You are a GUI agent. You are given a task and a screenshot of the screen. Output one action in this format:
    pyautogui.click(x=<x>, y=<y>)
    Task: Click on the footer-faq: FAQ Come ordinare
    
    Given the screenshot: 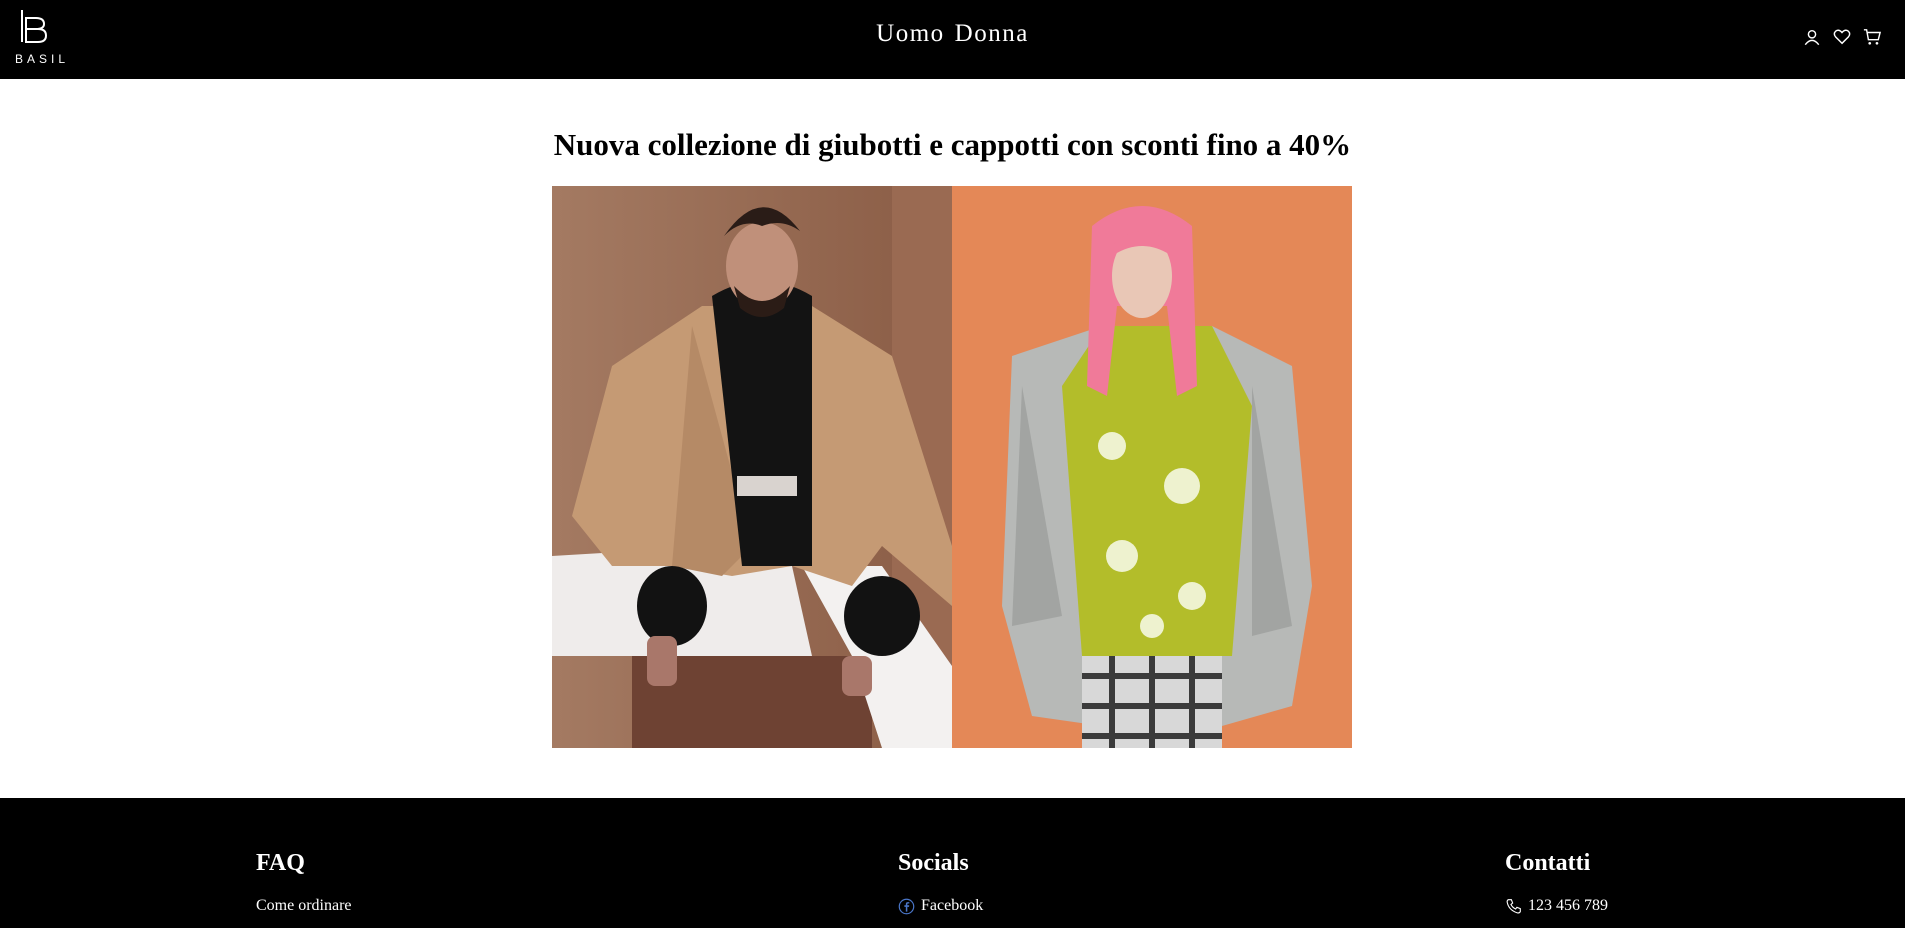 What is the action you would take?
    pyautogui.click(x=304, y=882)
    